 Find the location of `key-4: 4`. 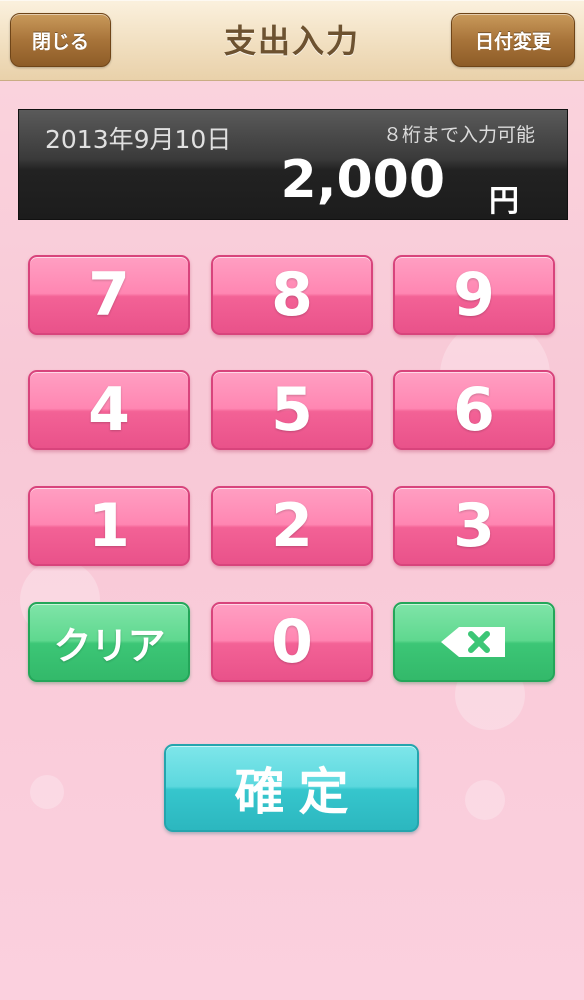

key-4: 4 is located at coordinates (109, 410).